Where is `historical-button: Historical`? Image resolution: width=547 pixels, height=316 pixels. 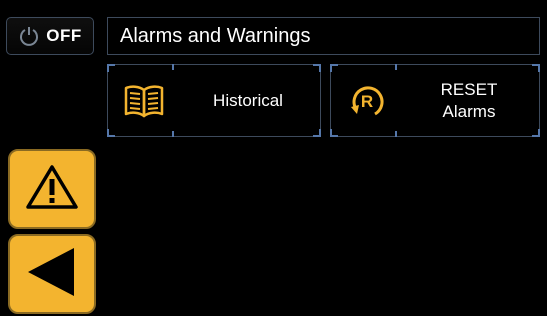 historical-button: Historical is located at coordinates (214, 100).